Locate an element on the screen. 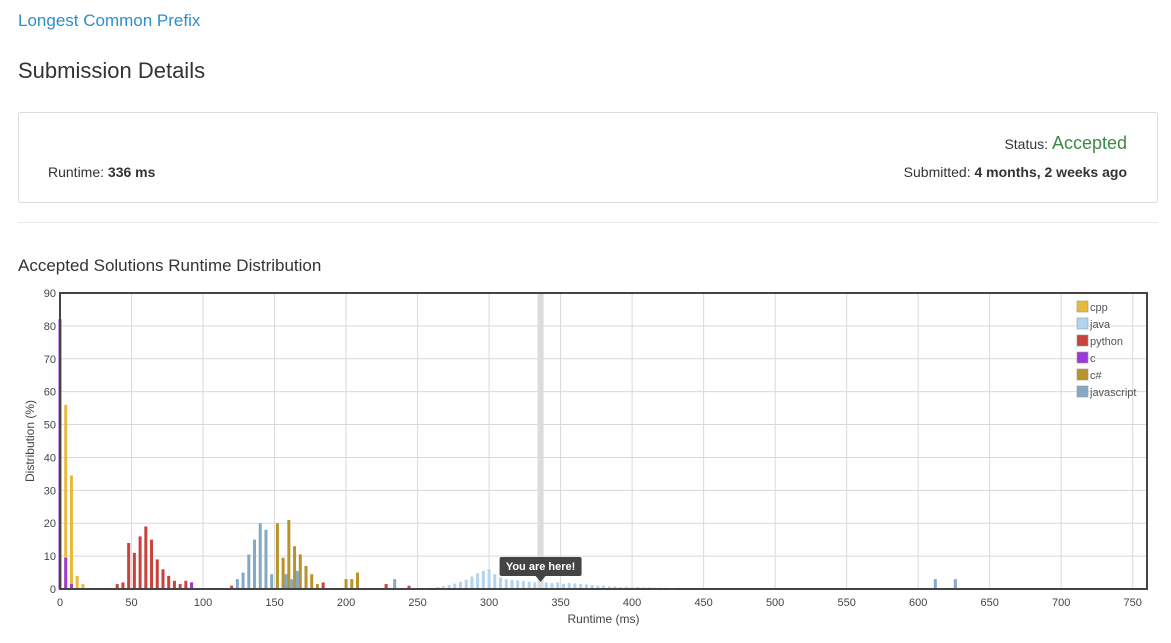 Image resolution: width=1171 pixels, height=643 pixels. legend-label: javascript is located at coordinates (1112, 393).